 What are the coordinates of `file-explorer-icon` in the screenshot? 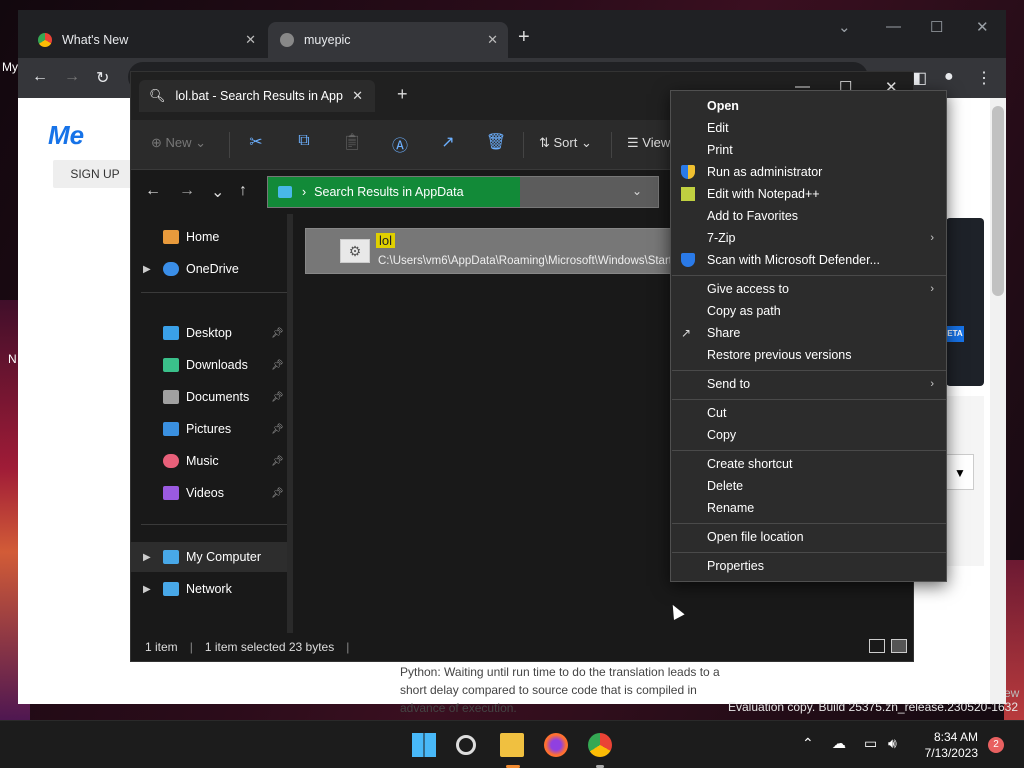 It's located at (512, 745).